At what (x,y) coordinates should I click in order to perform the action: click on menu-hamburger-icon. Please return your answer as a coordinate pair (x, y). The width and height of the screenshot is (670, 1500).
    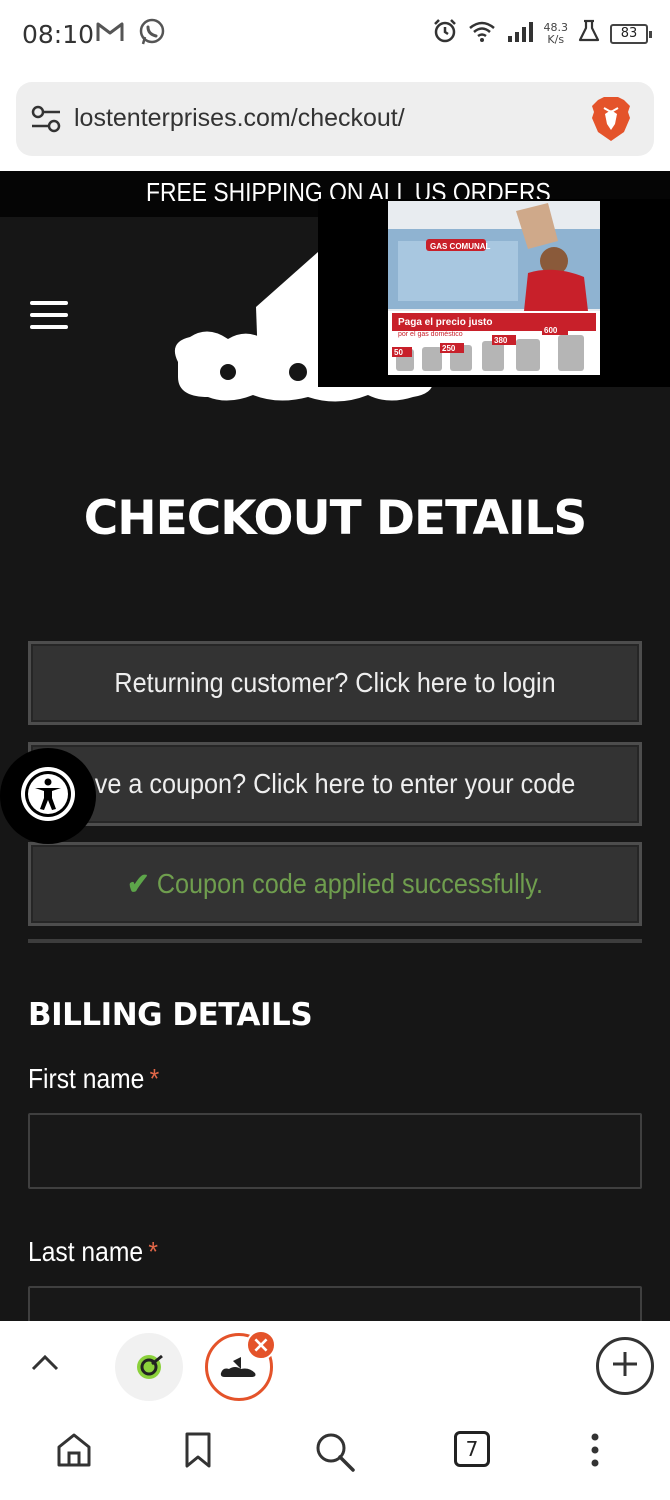
    Looking at the image, I should click on (50, 316).